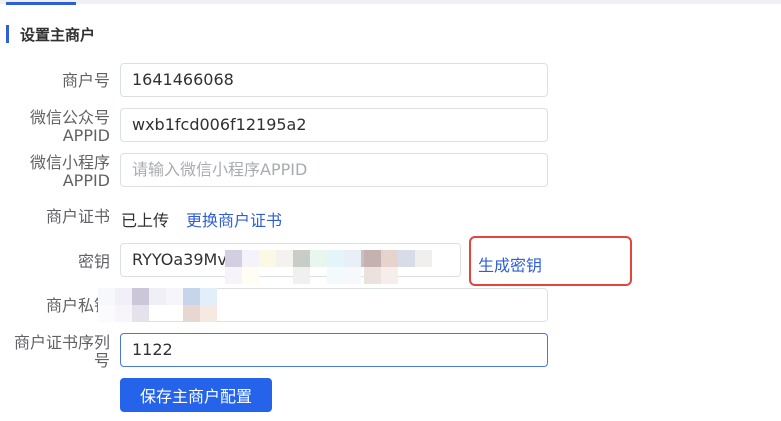 The width and height of the screenshot is (781, 421). I want to click on wechat-mini-appid-input: 请输入微信小程序APPID, so click(334, 170).